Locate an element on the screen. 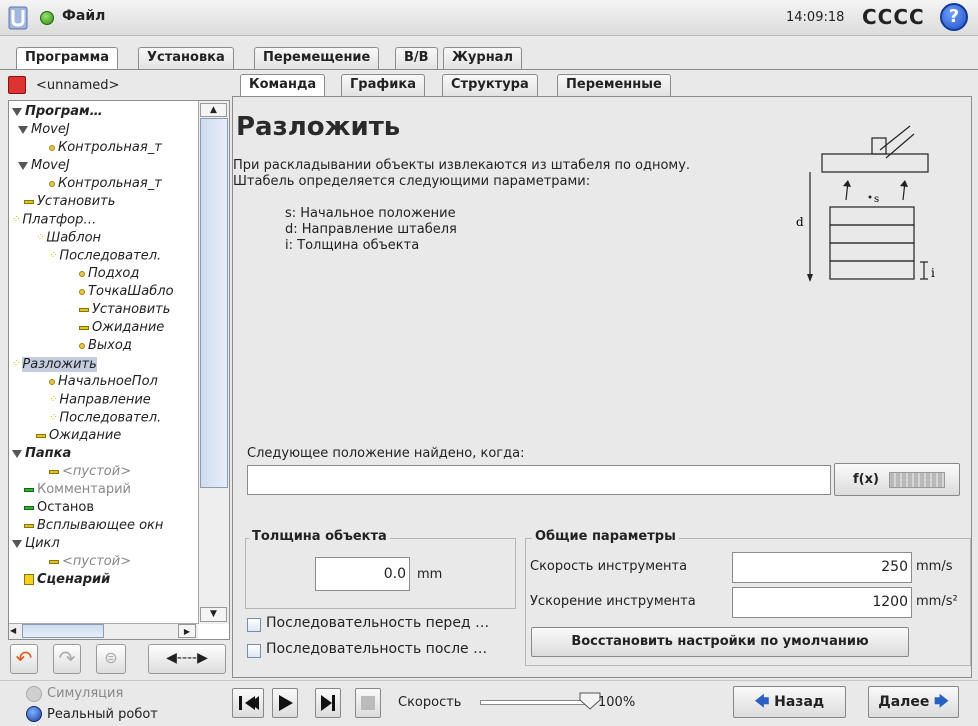 This screenshot has width=978, height=726. sequence-after-checkbox is located at coordinates (254, 651).